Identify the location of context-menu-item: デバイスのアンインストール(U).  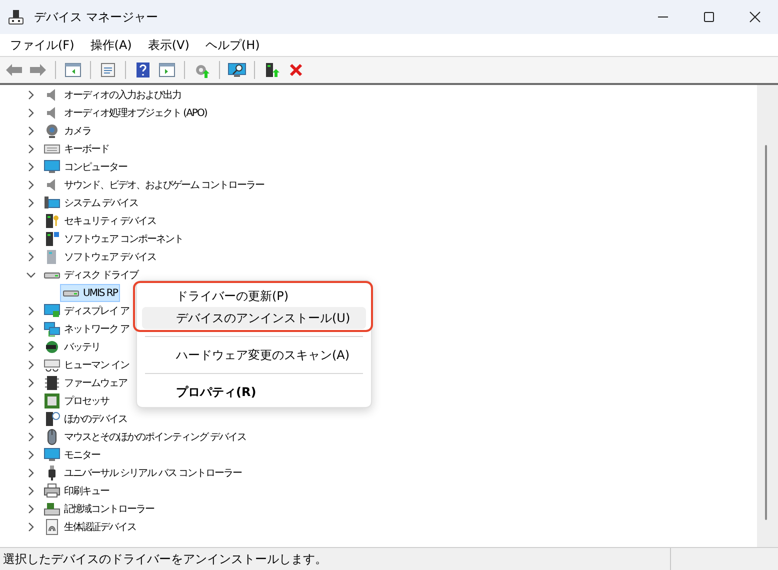
(254, 318).